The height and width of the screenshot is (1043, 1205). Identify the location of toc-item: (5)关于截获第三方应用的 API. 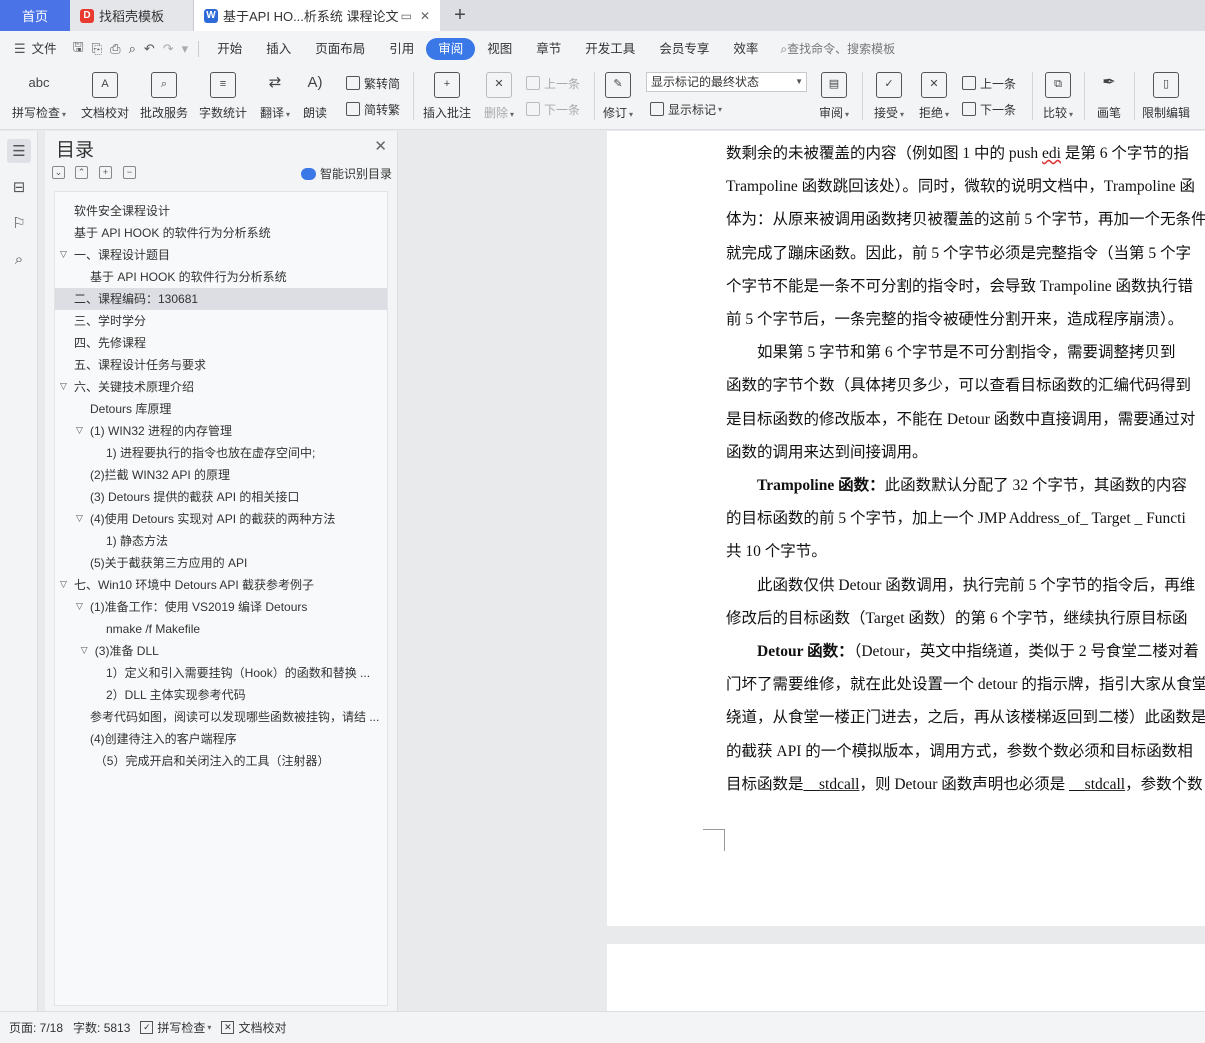
(221, 563).